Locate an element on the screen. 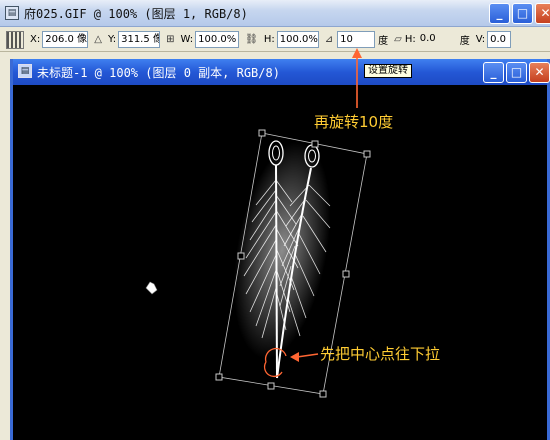  feather-glow is located at coordinates (282, 250).